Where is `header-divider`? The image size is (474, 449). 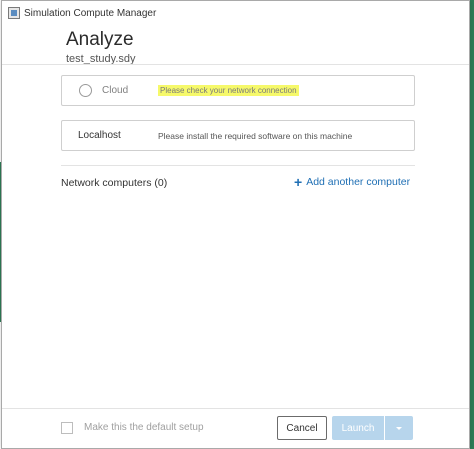
header-divider is located at coordinates (235, 64).